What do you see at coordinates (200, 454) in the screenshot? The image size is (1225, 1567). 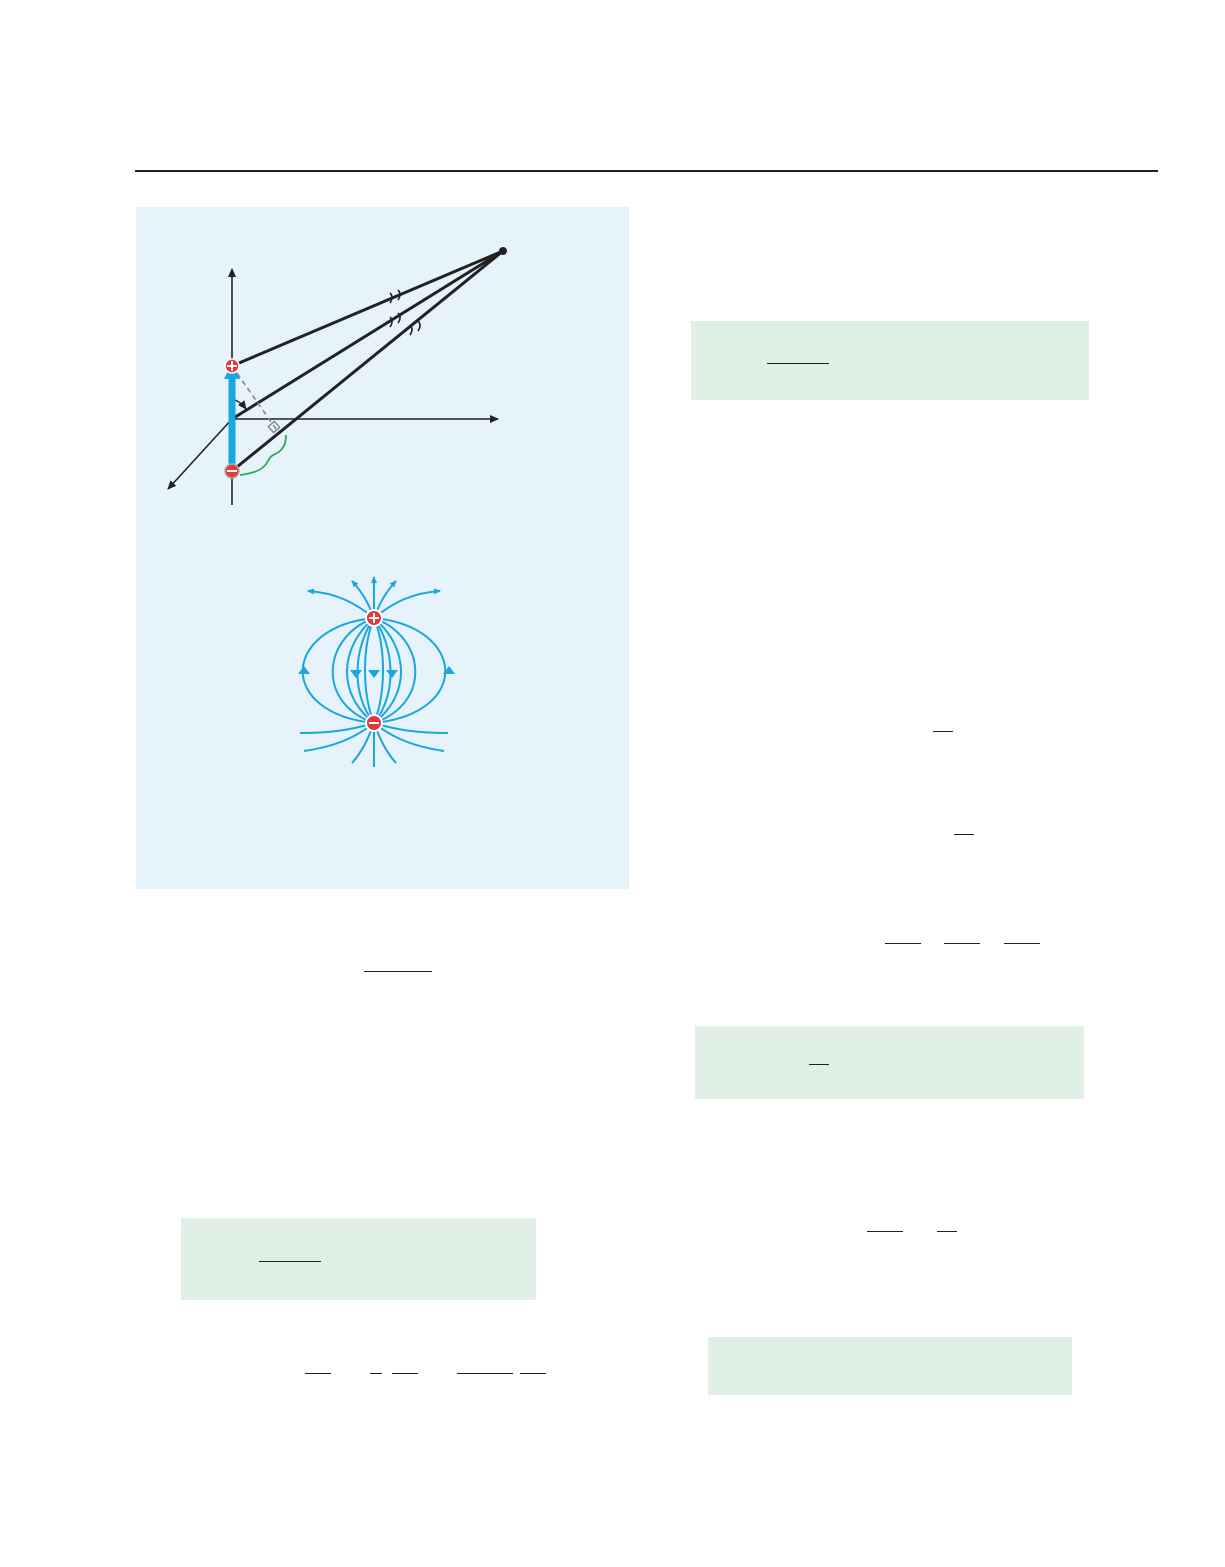 I see `x-axis` at bounding box center [200, 454].